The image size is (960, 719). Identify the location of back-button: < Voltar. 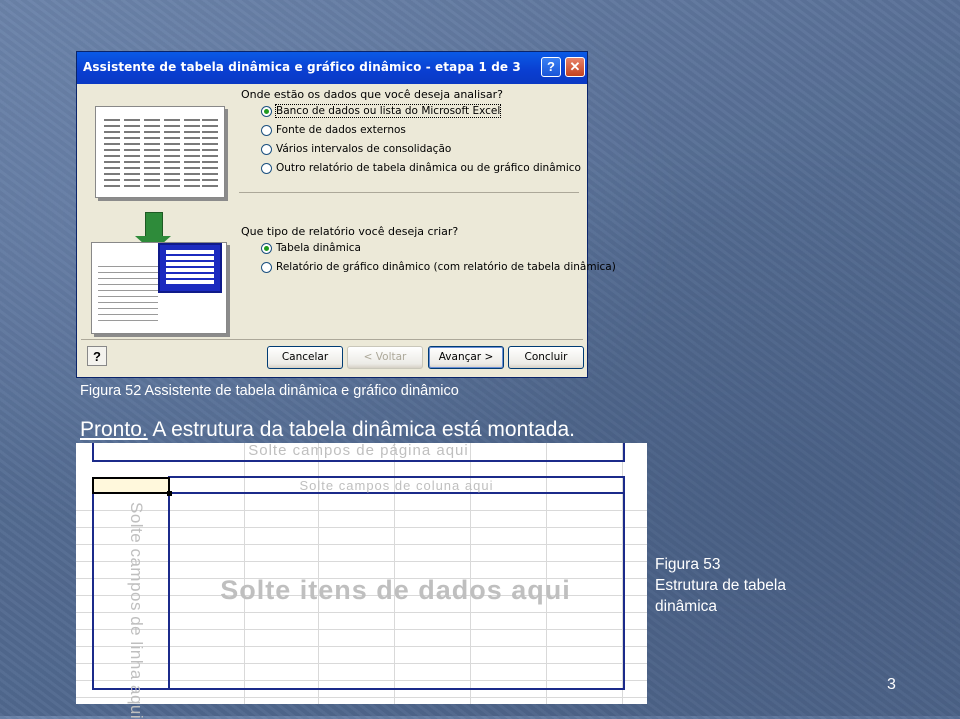
(385, 357).